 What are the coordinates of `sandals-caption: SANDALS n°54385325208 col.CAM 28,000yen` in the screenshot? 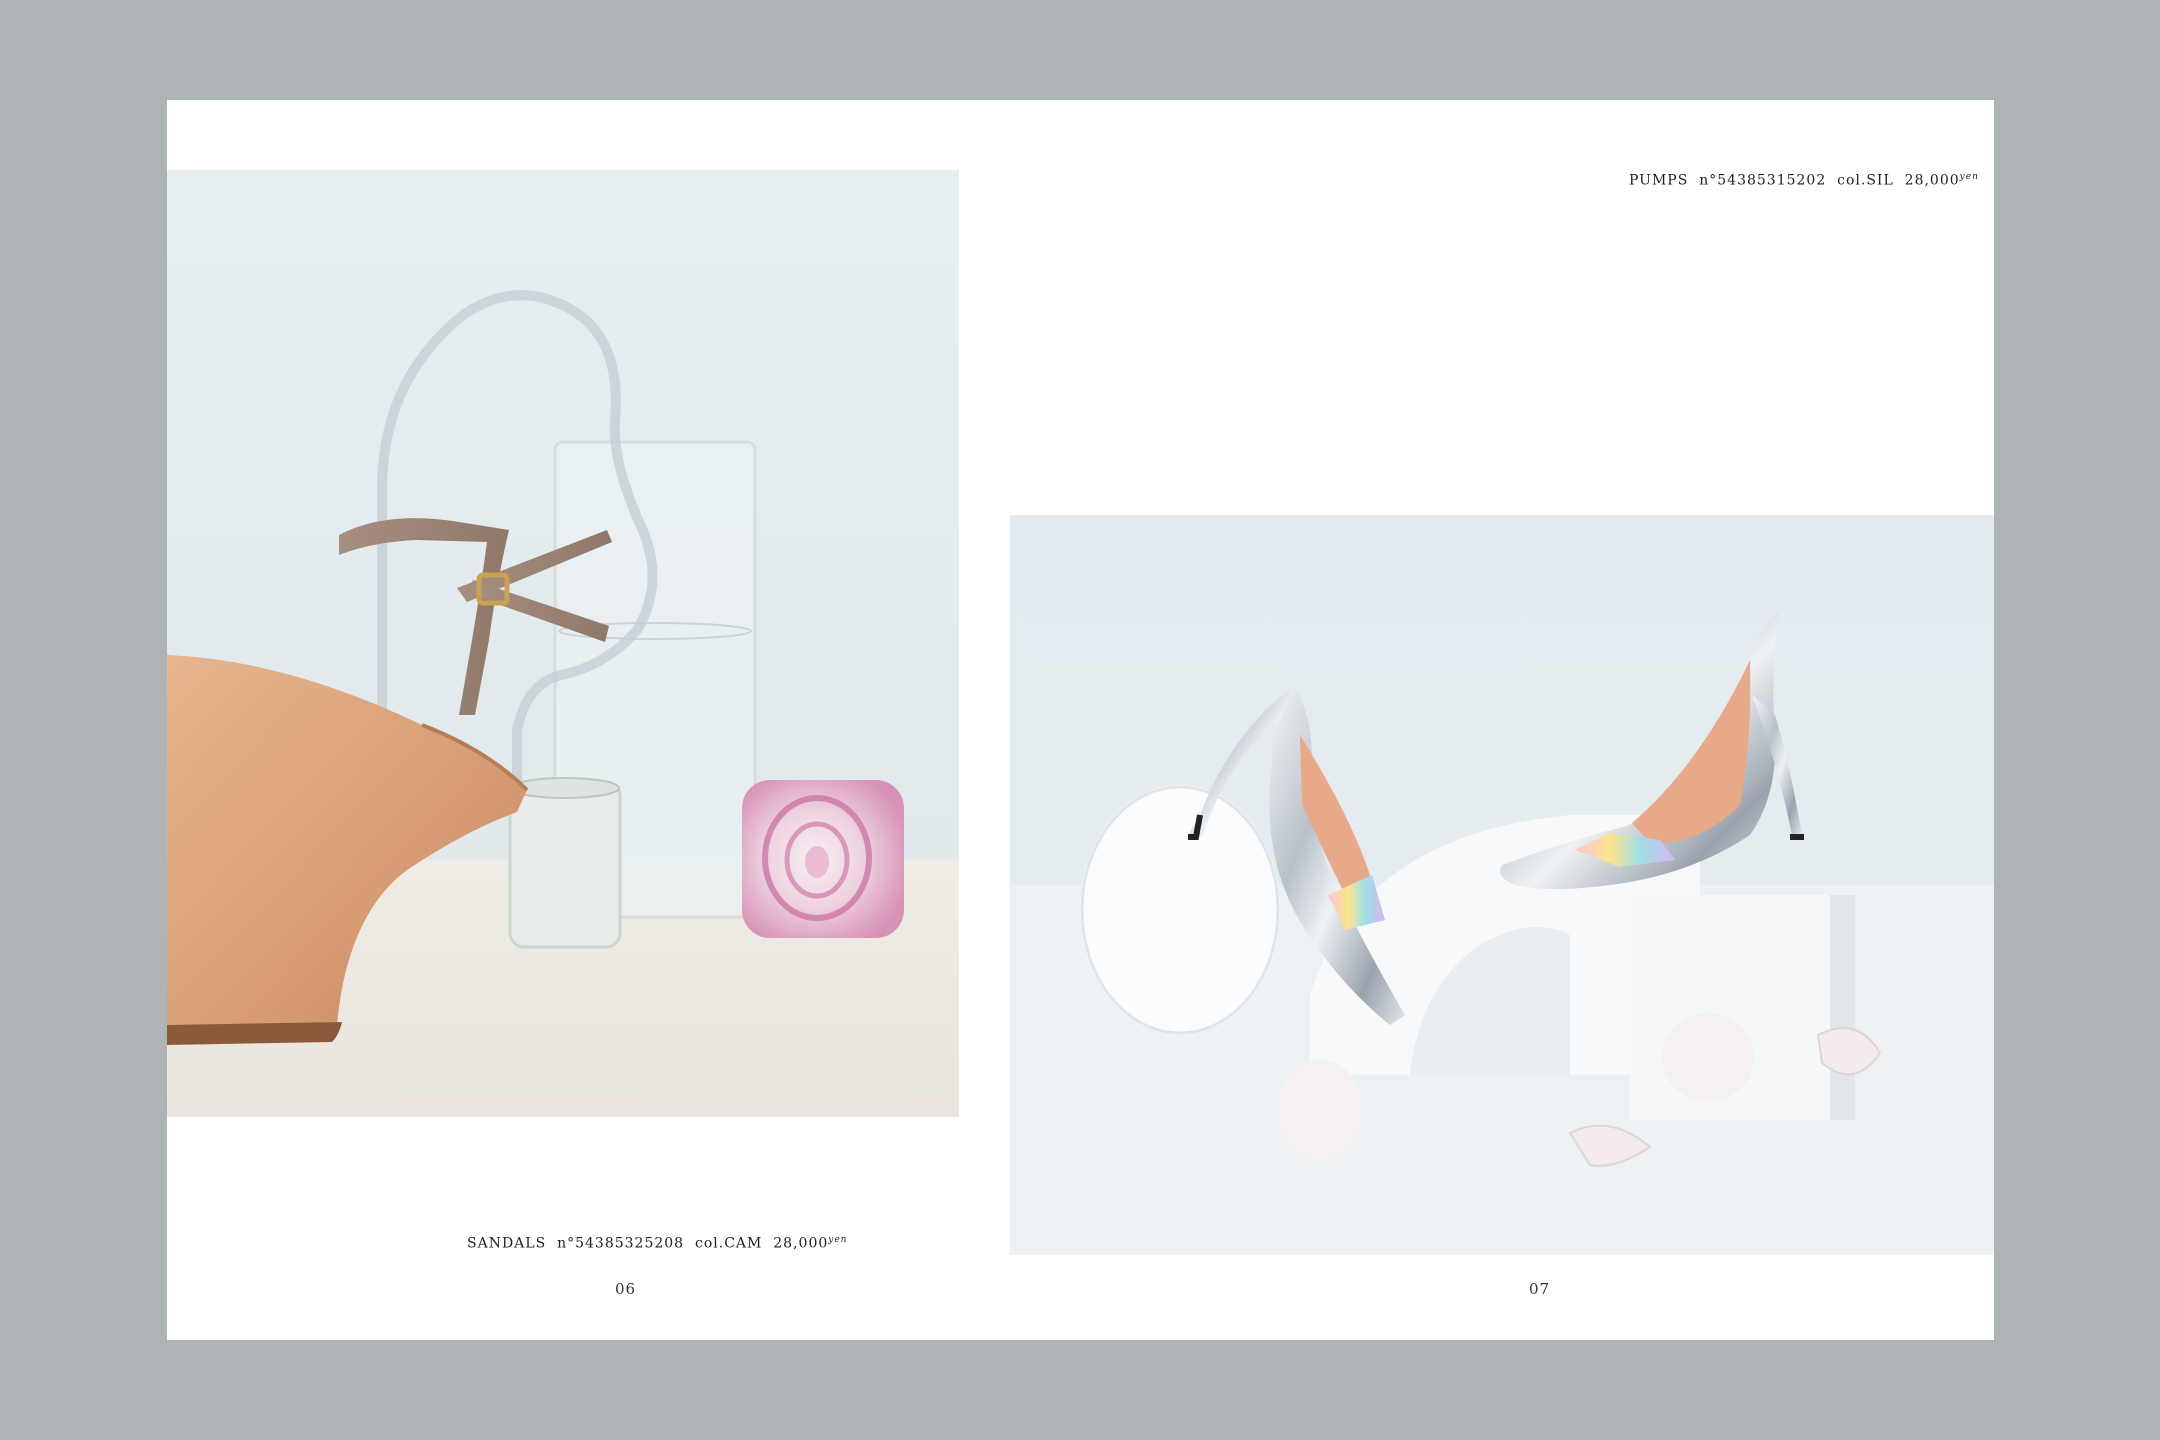 It's located at (657, 1243).